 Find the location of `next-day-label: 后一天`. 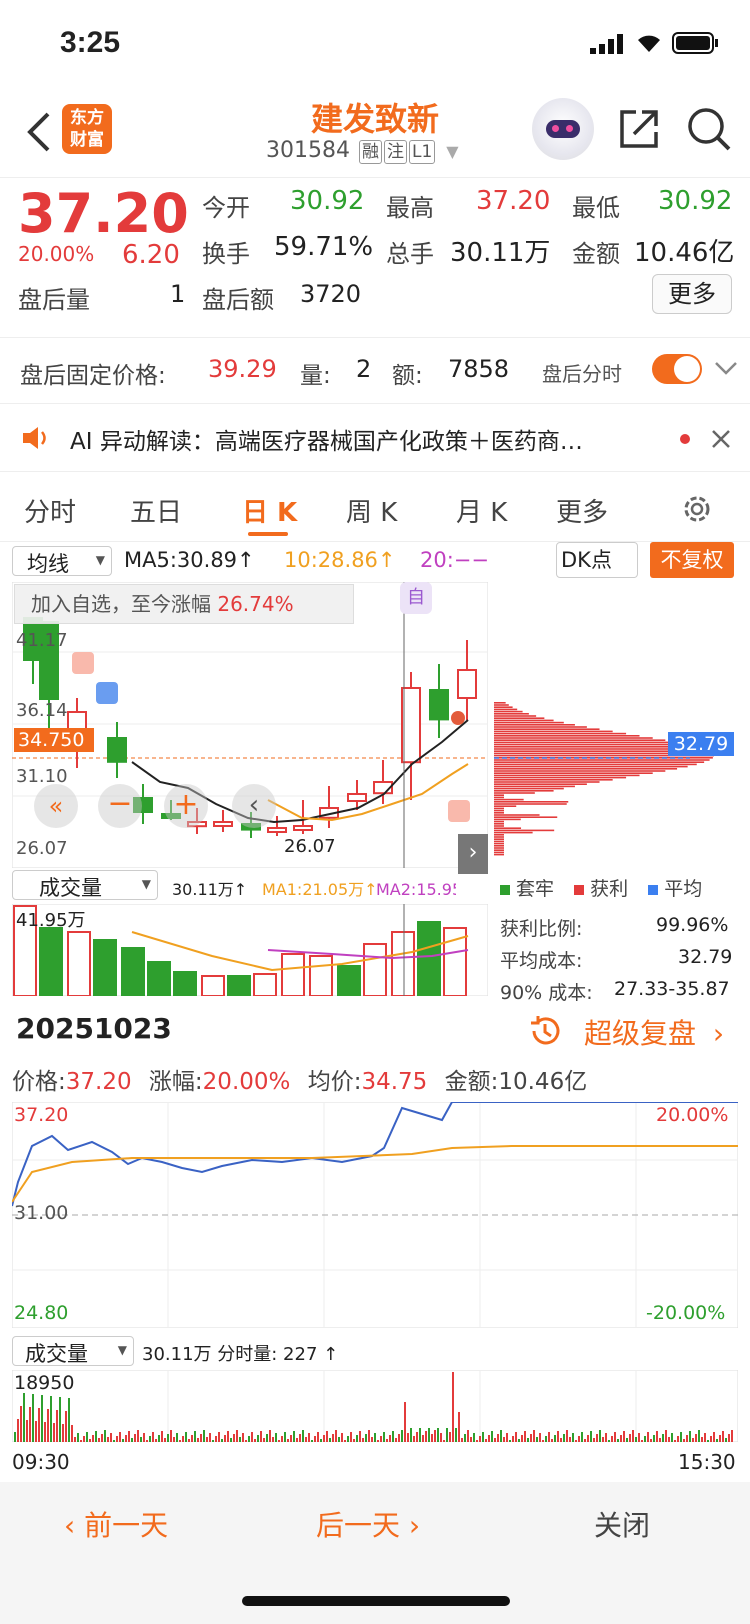

next-day-label: 后一天 is located at coordinates (358, 1525).